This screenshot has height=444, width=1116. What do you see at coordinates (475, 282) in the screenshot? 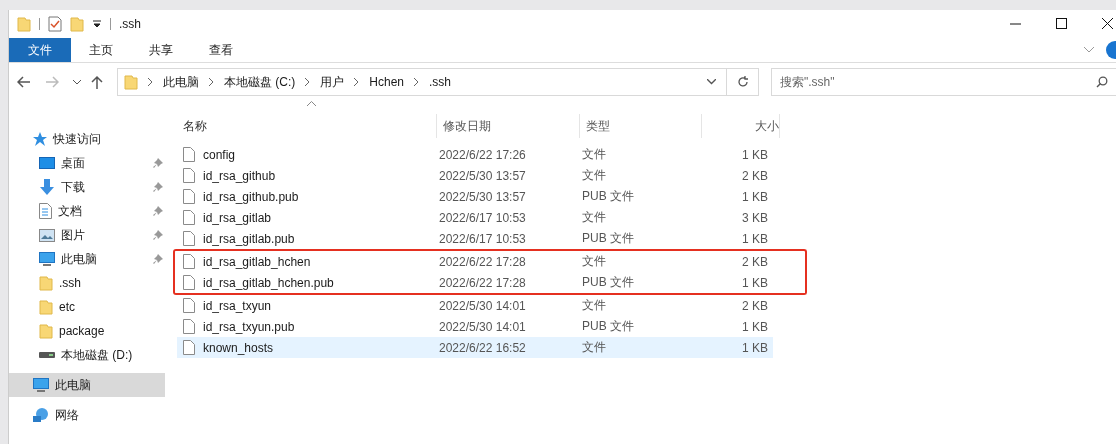
I see `file-row: id_rsa_gitlab_hchen.pub 2022/6/22 17:28 PUB 文件 1 KB` at bounding box center [475, 282].